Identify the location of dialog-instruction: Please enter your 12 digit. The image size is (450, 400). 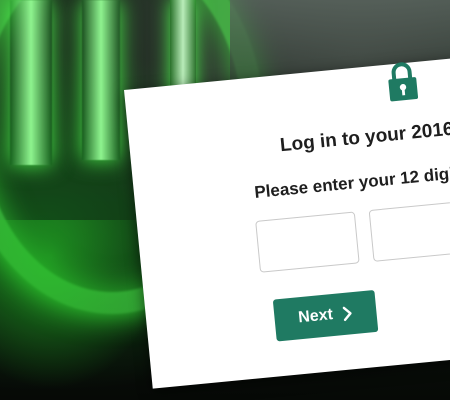
(351, 182).